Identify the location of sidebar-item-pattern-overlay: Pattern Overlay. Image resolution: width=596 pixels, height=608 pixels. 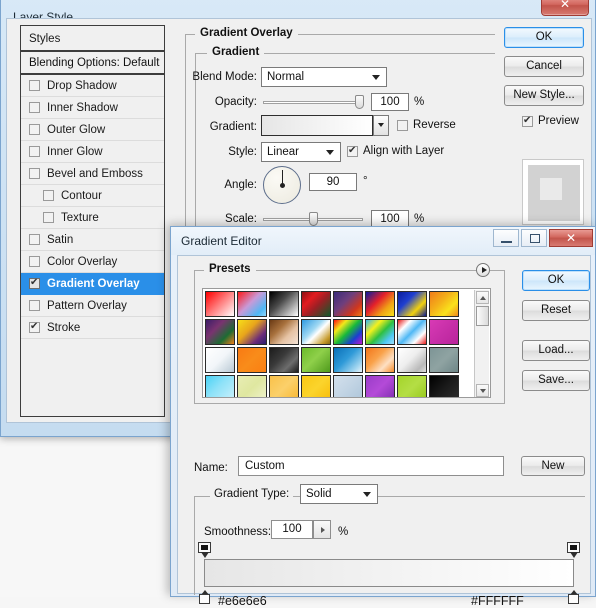
(92, 306).